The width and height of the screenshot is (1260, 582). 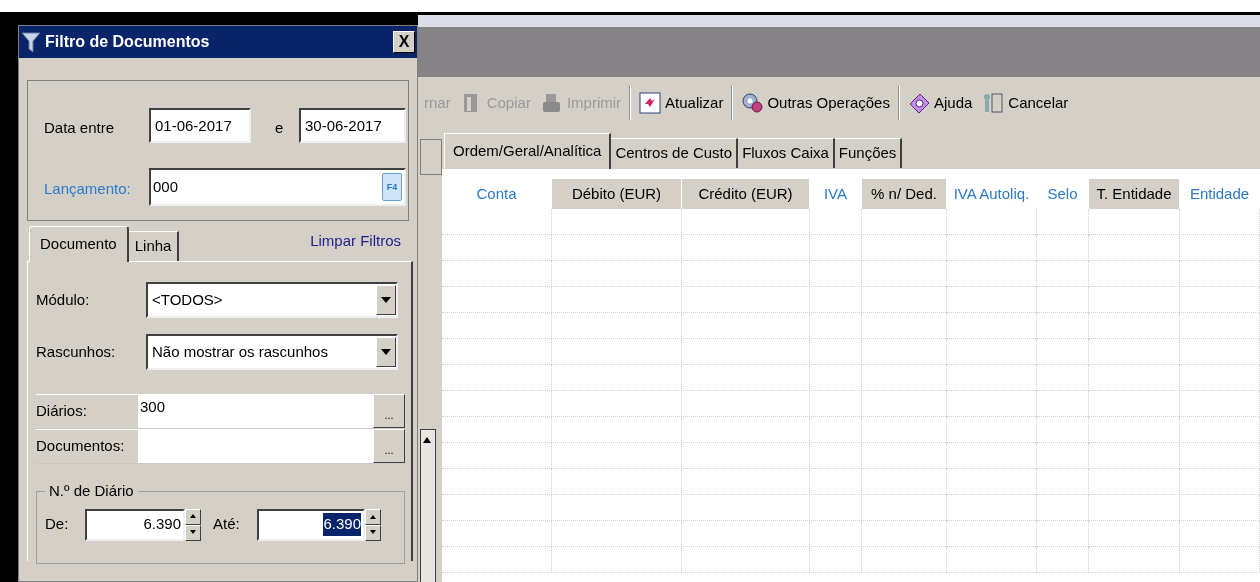 What do you see at coordinates (76, 351) in the screenshot?
I see `field-label: Rascunhos:` at bounding box center [76, 351].